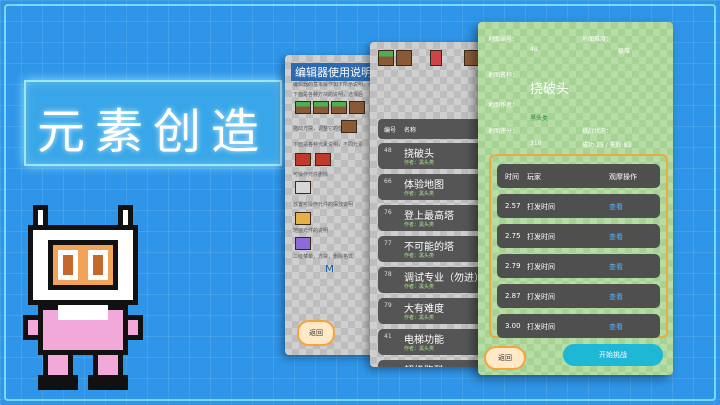  Describe the element at coordinates (578, 206) in the screenshot. I see `record-row: 2.57 打发时间 查看` at that location.